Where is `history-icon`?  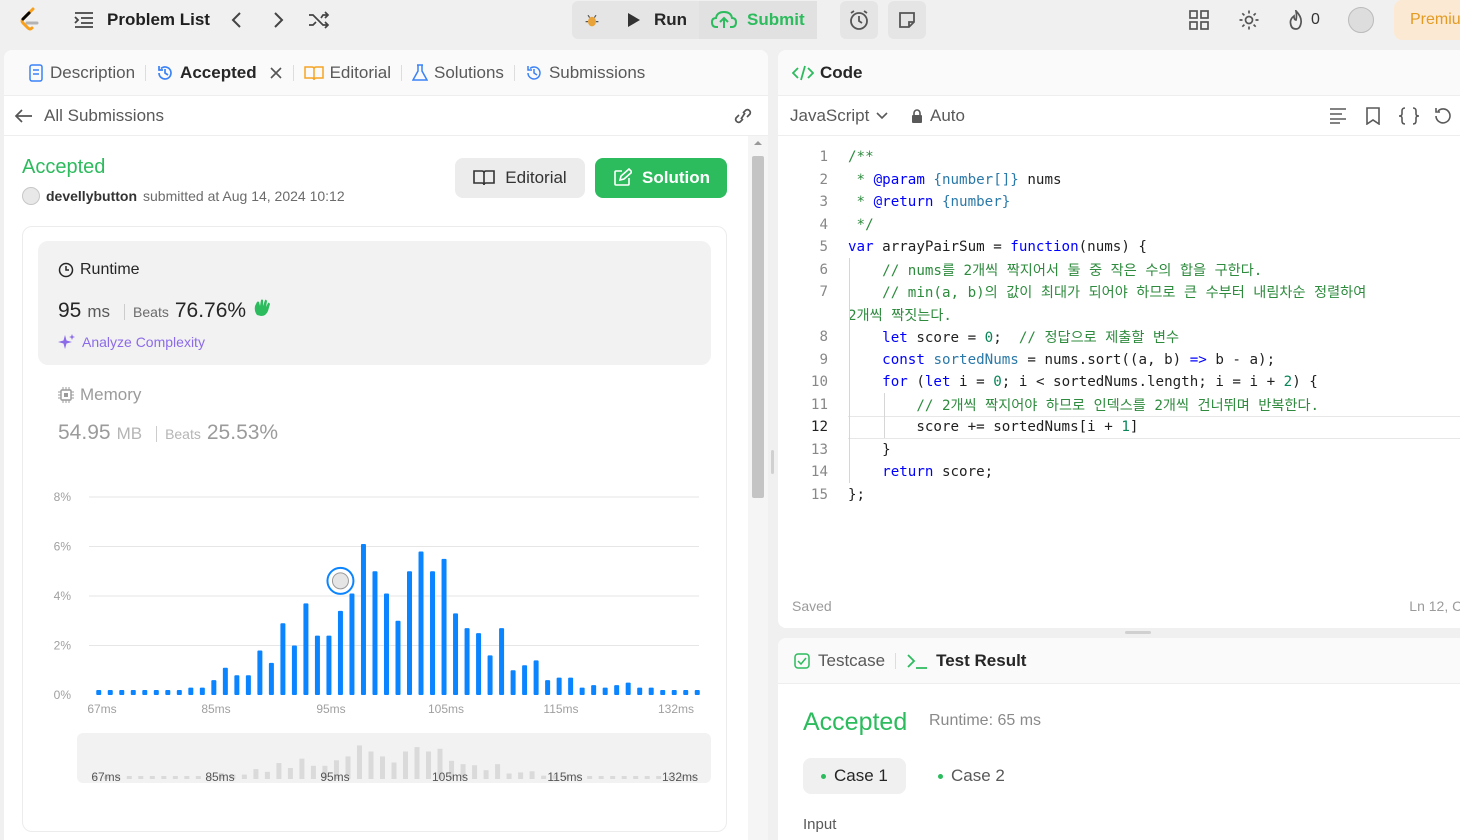
history-icon is located at coordinates (165, 72).